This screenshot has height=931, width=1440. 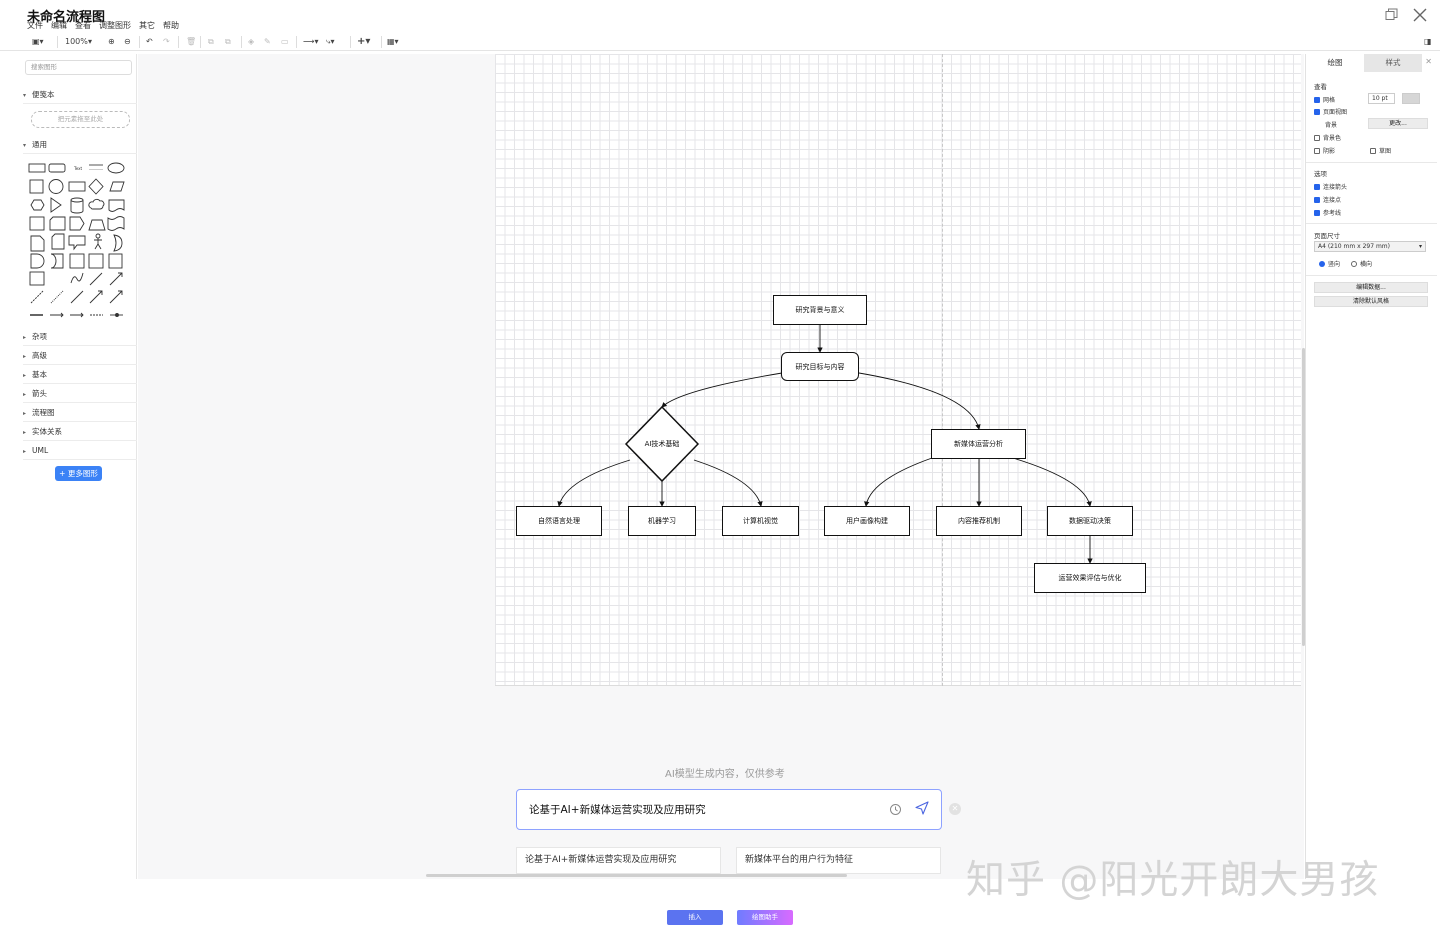 I want to click on suggestion-item: 新媒体平台的用户行为特征, so click(x=838, y=860).